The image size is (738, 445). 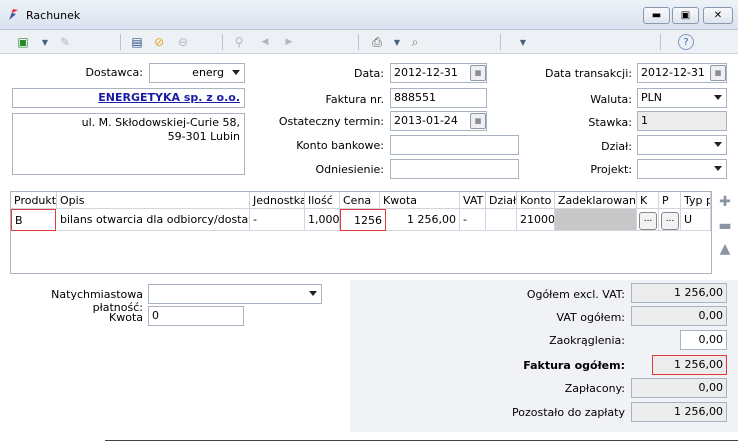 What do you see at coordinates (616, 146) in the screenshot?
I see `dzial-label: Dział:` at bounding box center [616, 146].